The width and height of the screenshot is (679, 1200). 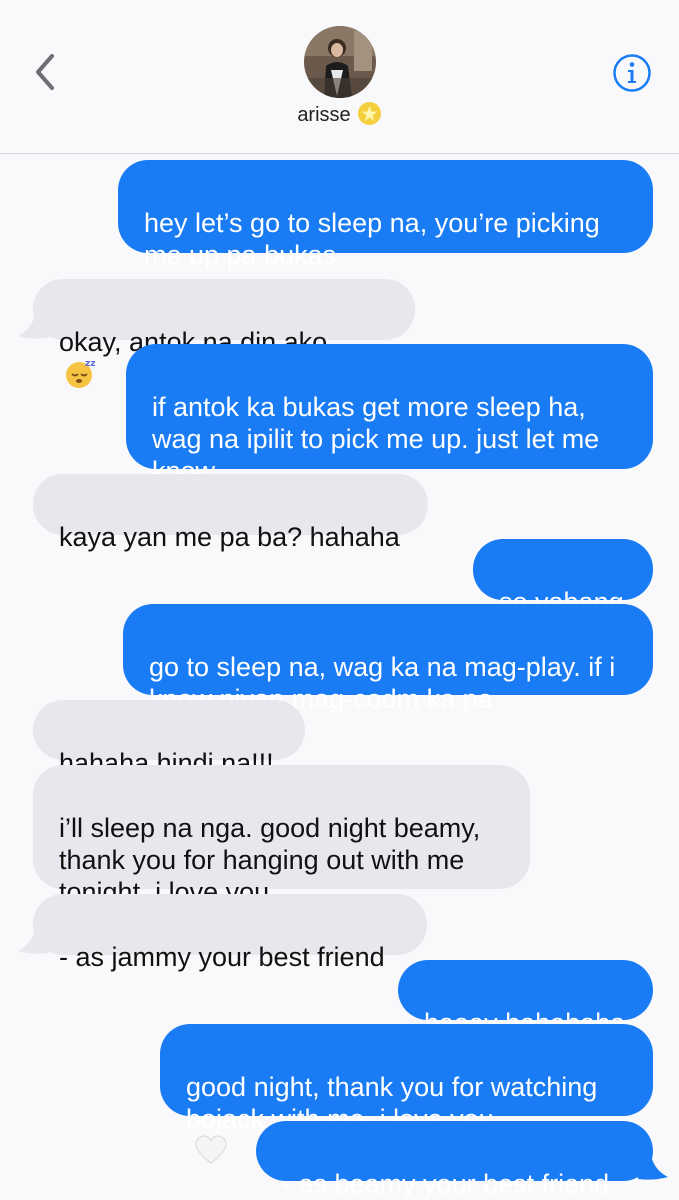 I want to click on message-bubble-sent: - as beamy your best friend, so click(x=454, y=1160).